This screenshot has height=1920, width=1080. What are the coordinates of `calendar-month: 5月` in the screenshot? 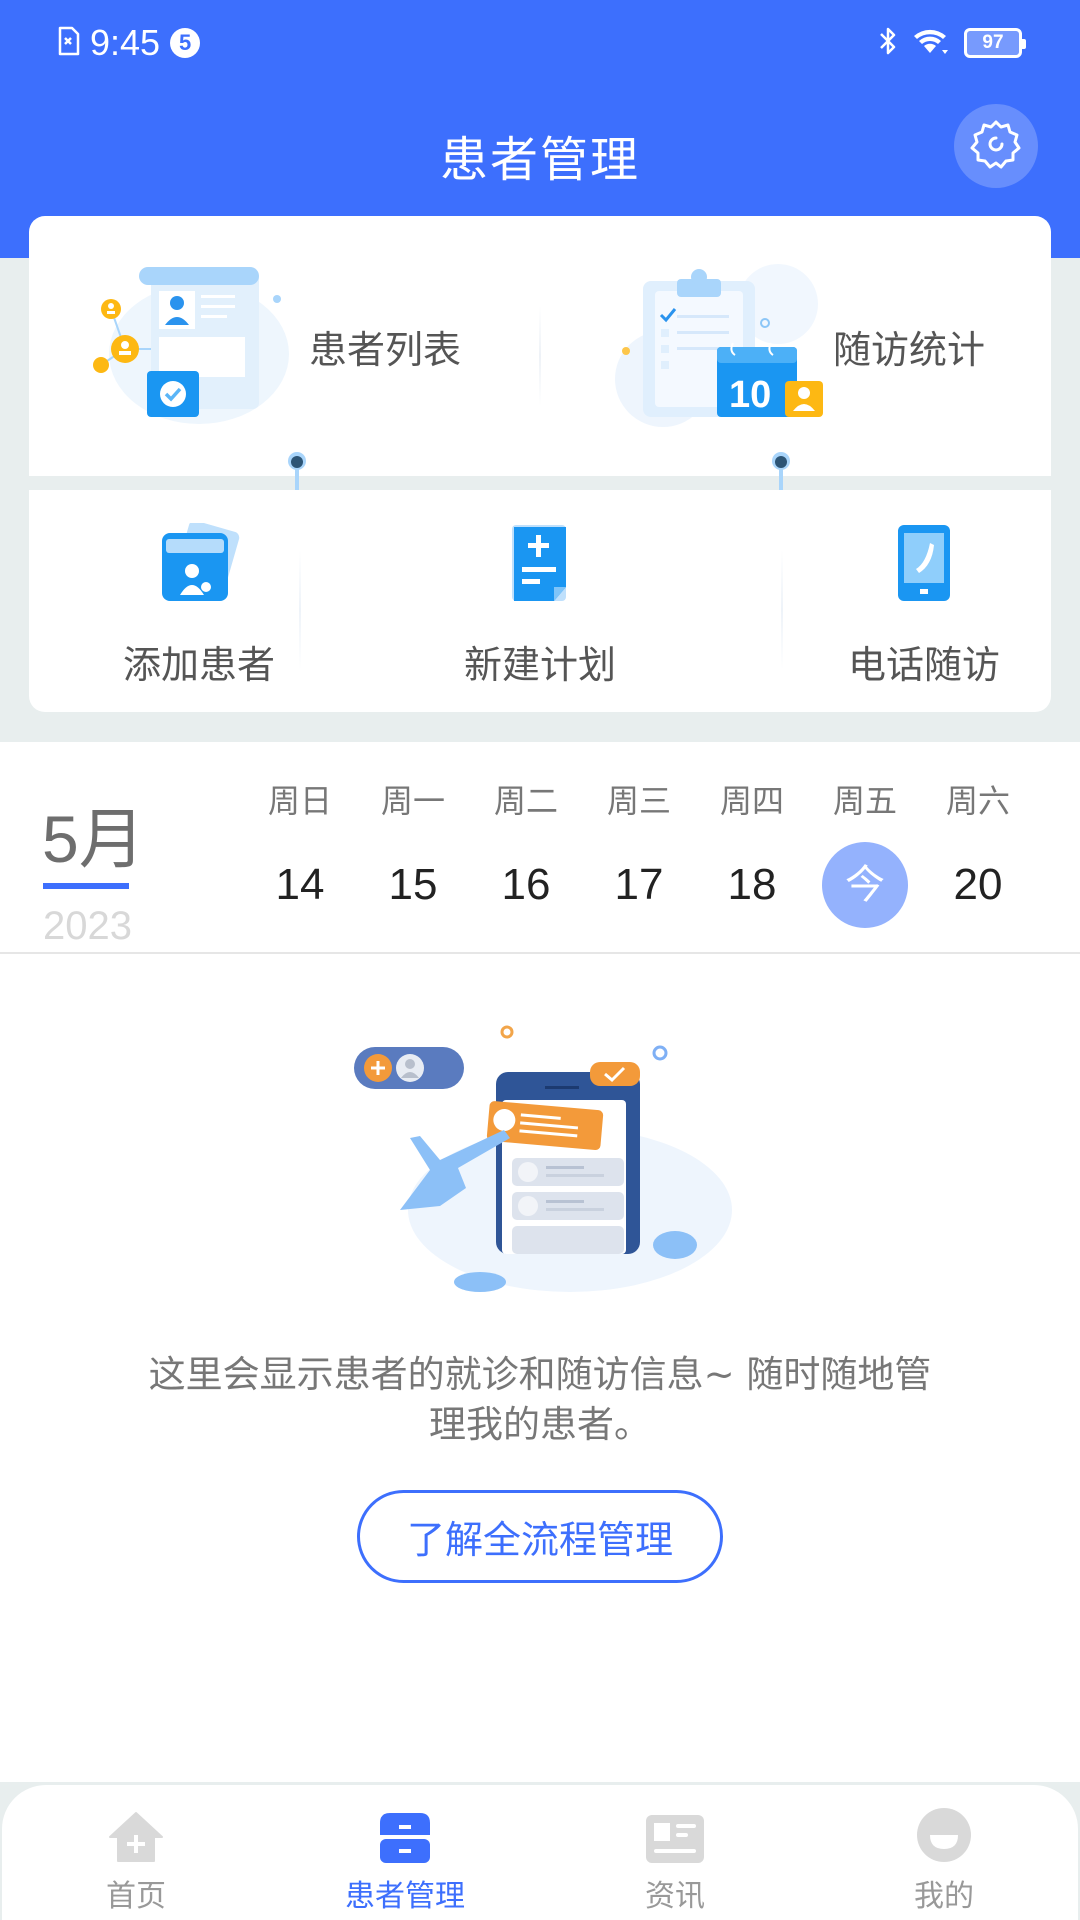 It's located at (93, 834).